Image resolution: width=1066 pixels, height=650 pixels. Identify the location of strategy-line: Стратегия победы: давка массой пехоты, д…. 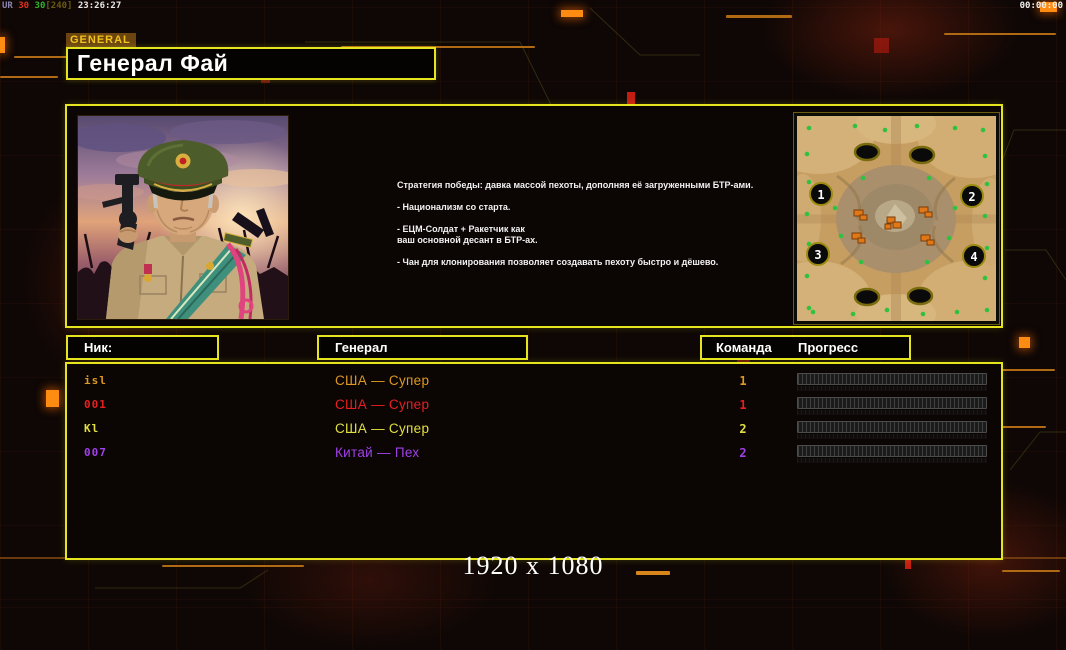
(575, 185).